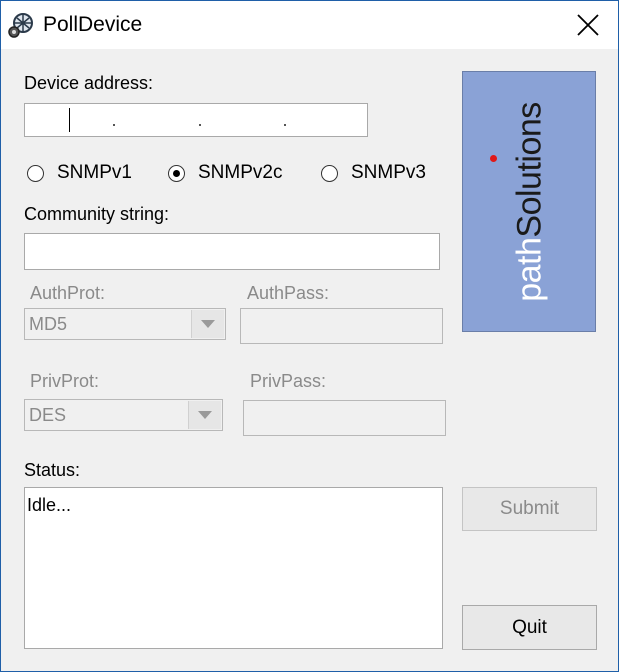  What do you see at coordinates (97, 214) in the screenshot?
I see `community-string-label: Community string:` at bounding box center [97, 214].